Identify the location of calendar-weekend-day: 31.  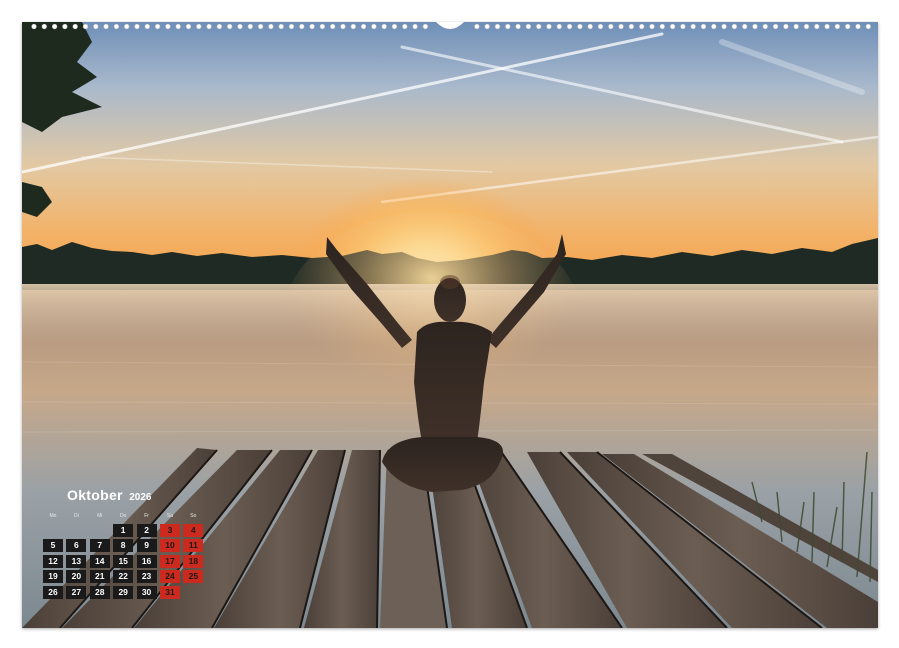
(169, 592).